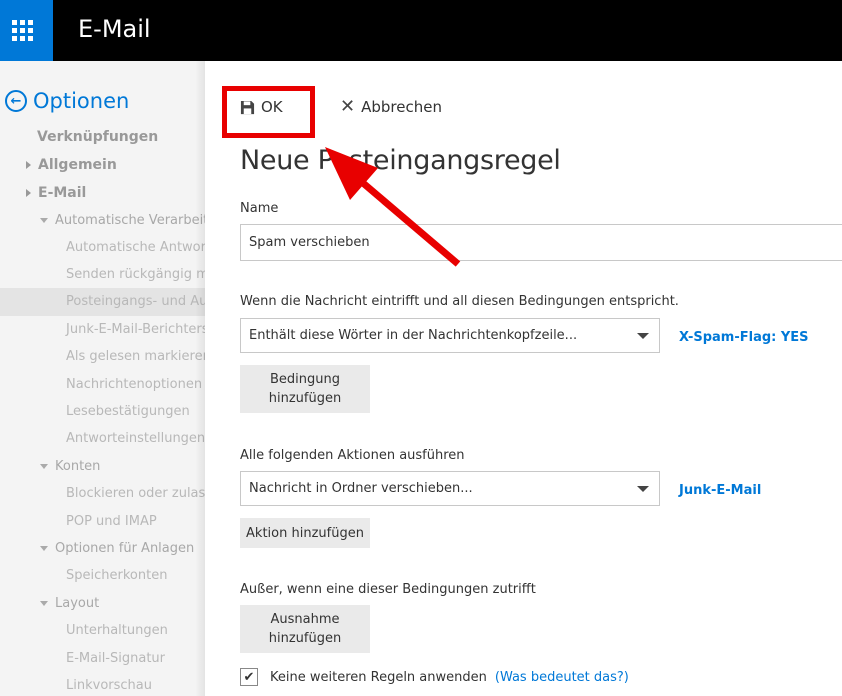 This screenshot has width=842, height=696. I want to click on sidebar-item-inbox-rules: Posteingangs- und Aufräumregeln, so click(135, 301).